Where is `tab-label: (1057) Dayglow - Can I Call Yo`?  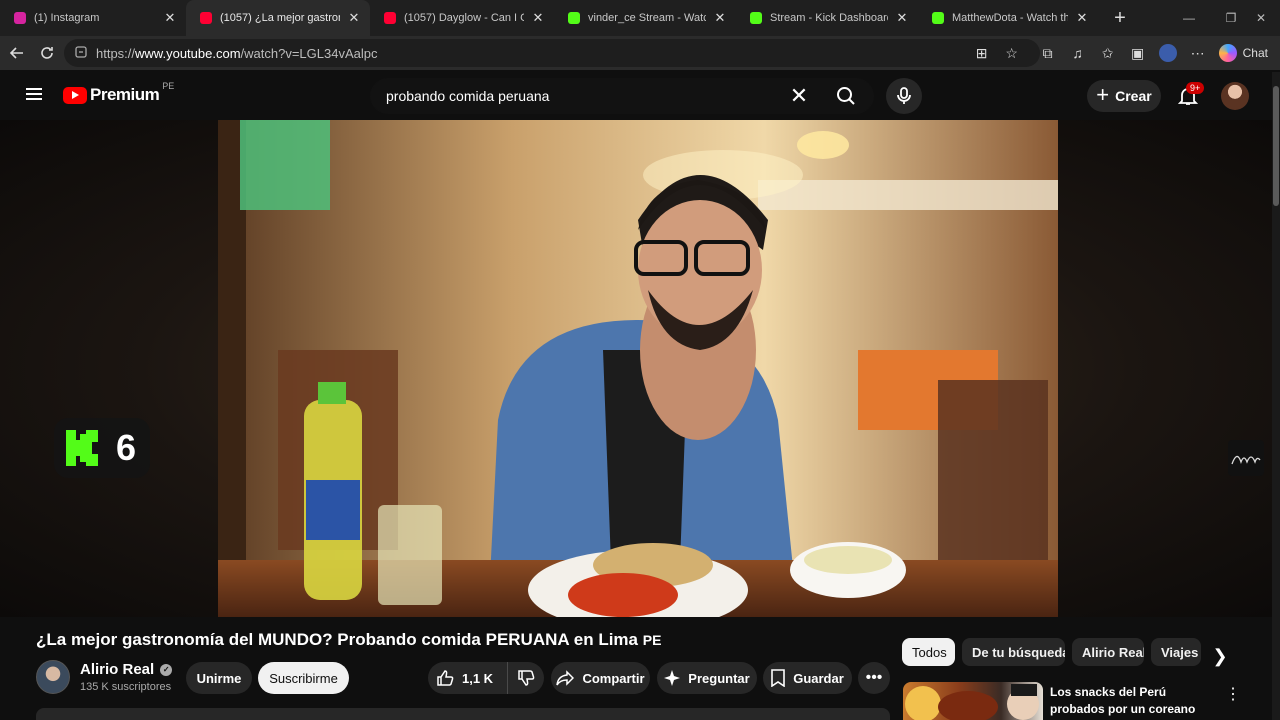
tab-label: (1057) Dayglow - Can I Call Yo is located at coordinates (464, 18).